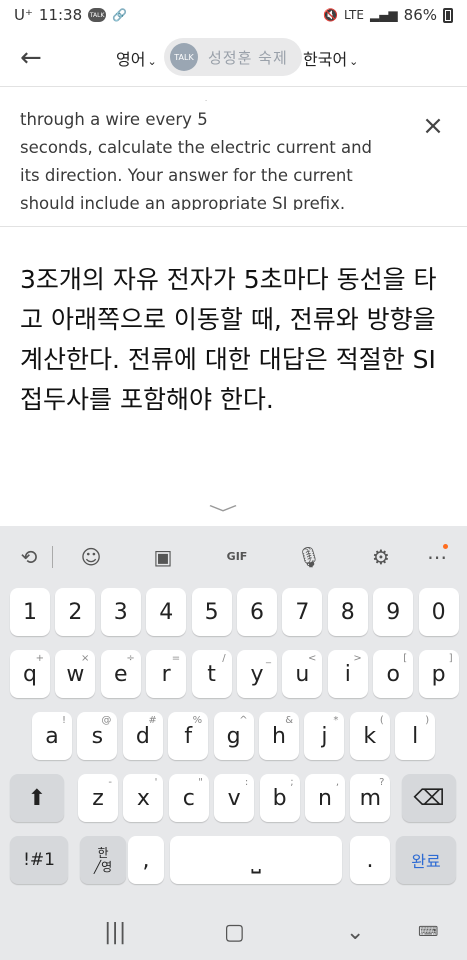  I want to click on key-e: e ÷, so click(120, 674).